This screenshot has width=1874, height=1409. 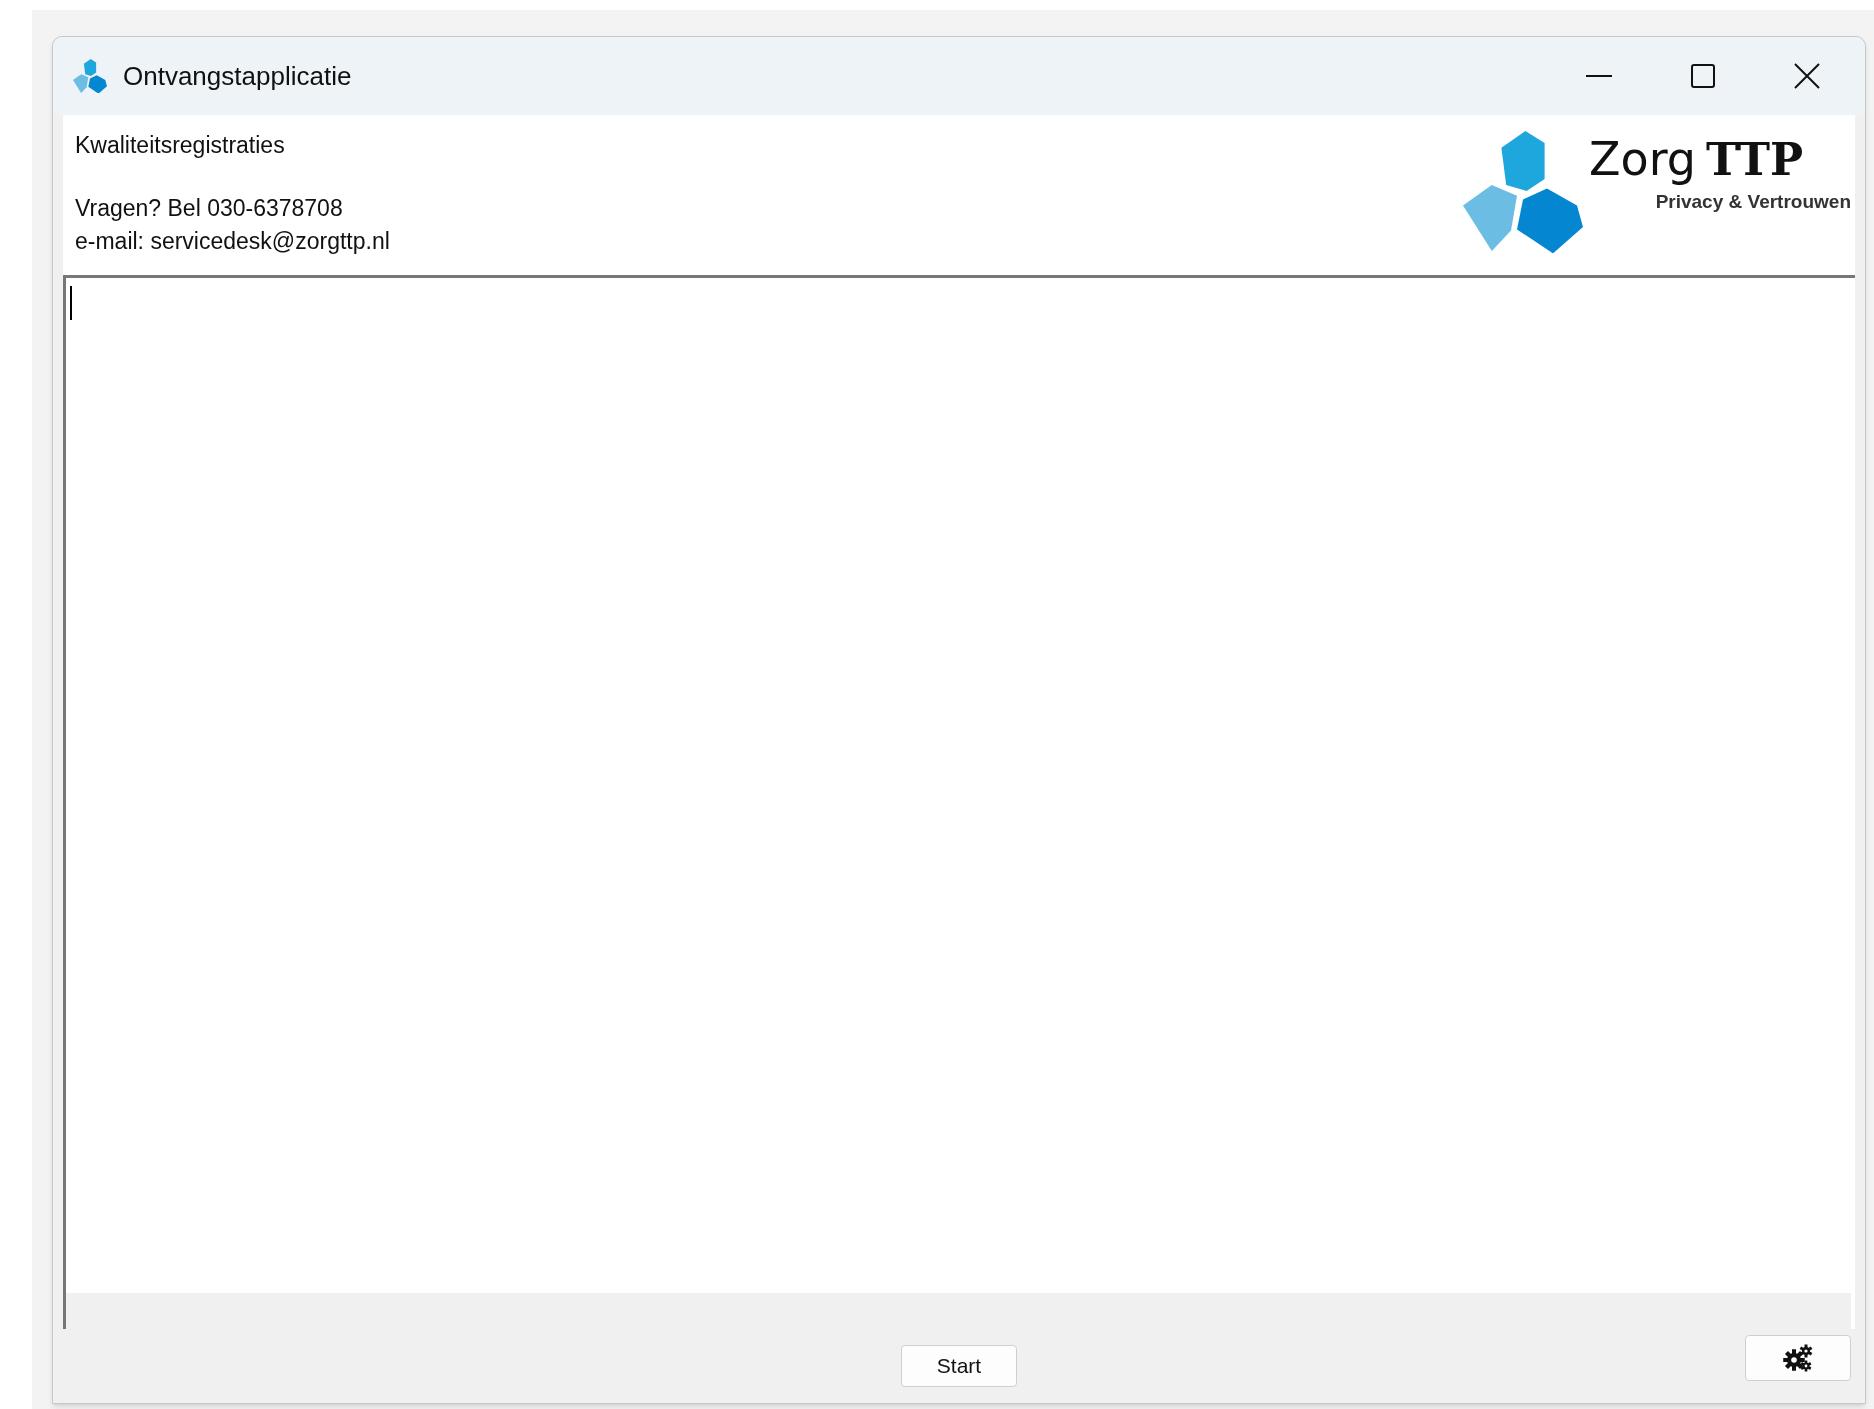 What do you see at coordinates (1642, 159) in the screenshot?
I see `logo-text: Zorg` at bounding box center [1642, 159].